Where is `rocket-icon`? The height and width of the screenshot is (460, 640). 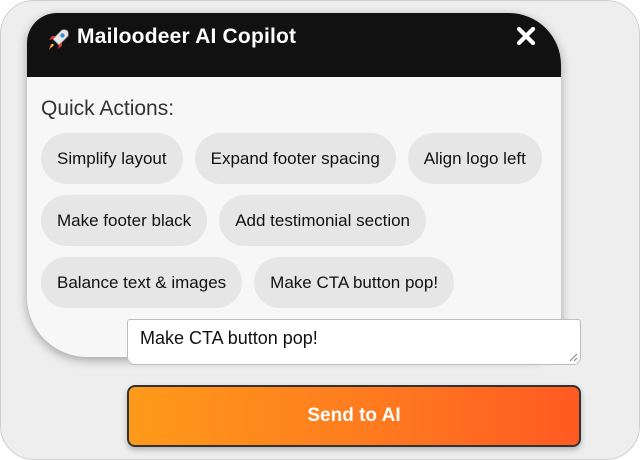 rocket-icon is located at coordinates (59, 39).